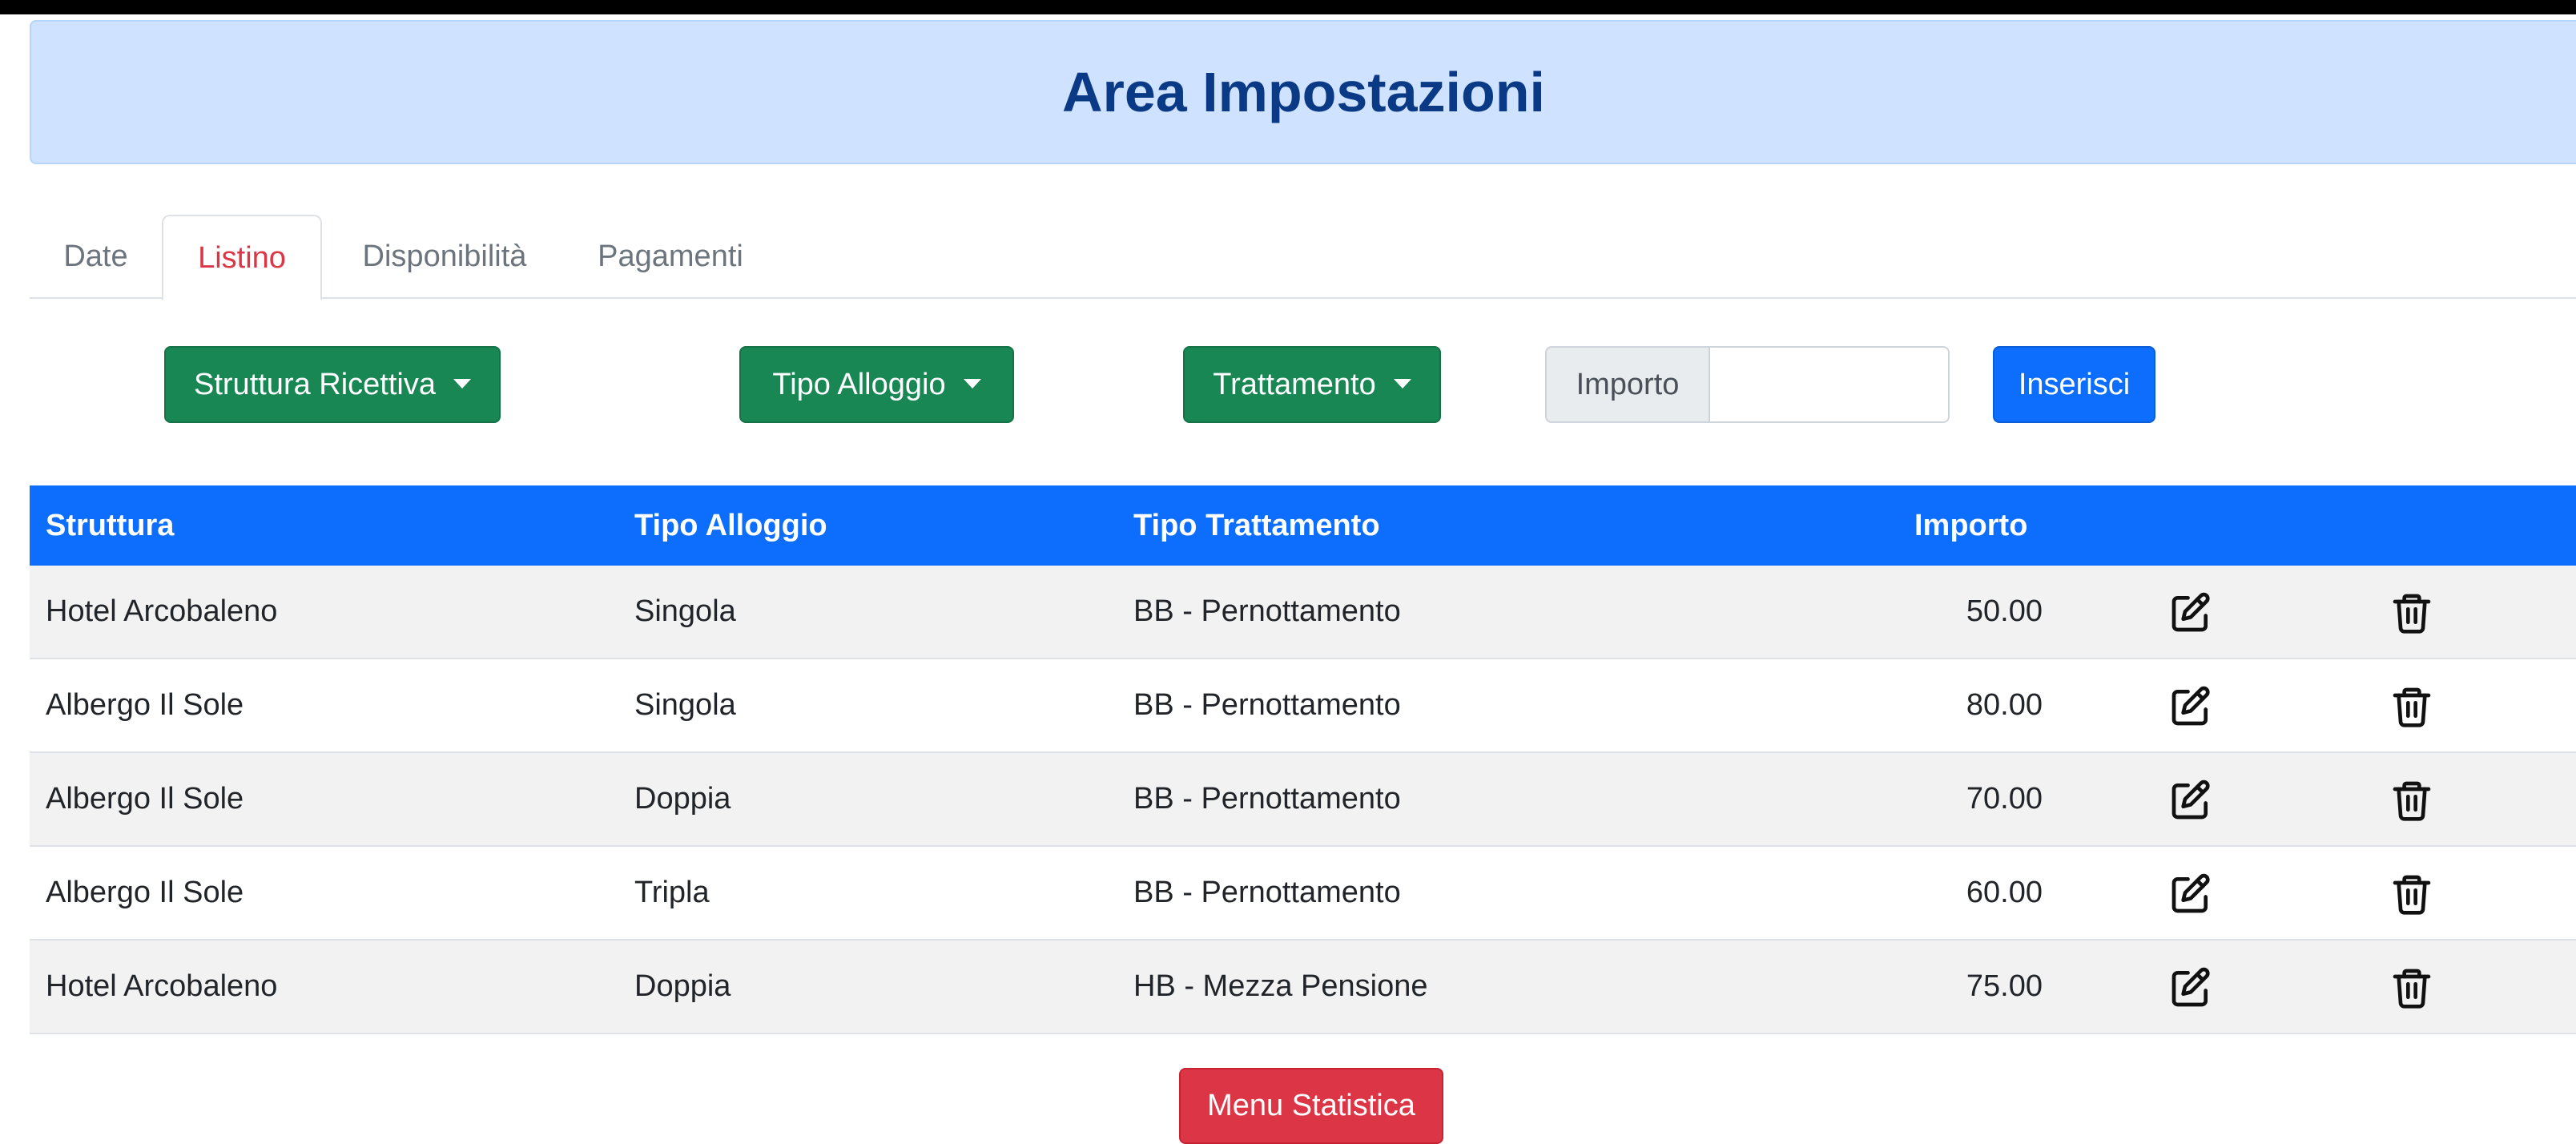  I want to click on tab-listino: Listino, so click(242, 257).